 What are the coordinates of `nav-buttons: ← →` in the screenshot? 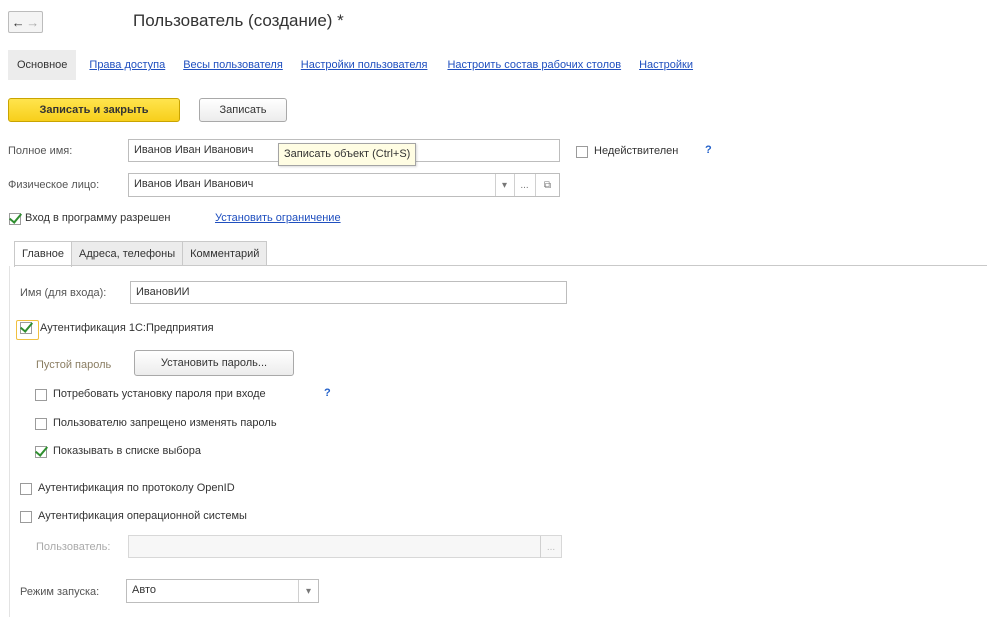 It's located at (25, 22).